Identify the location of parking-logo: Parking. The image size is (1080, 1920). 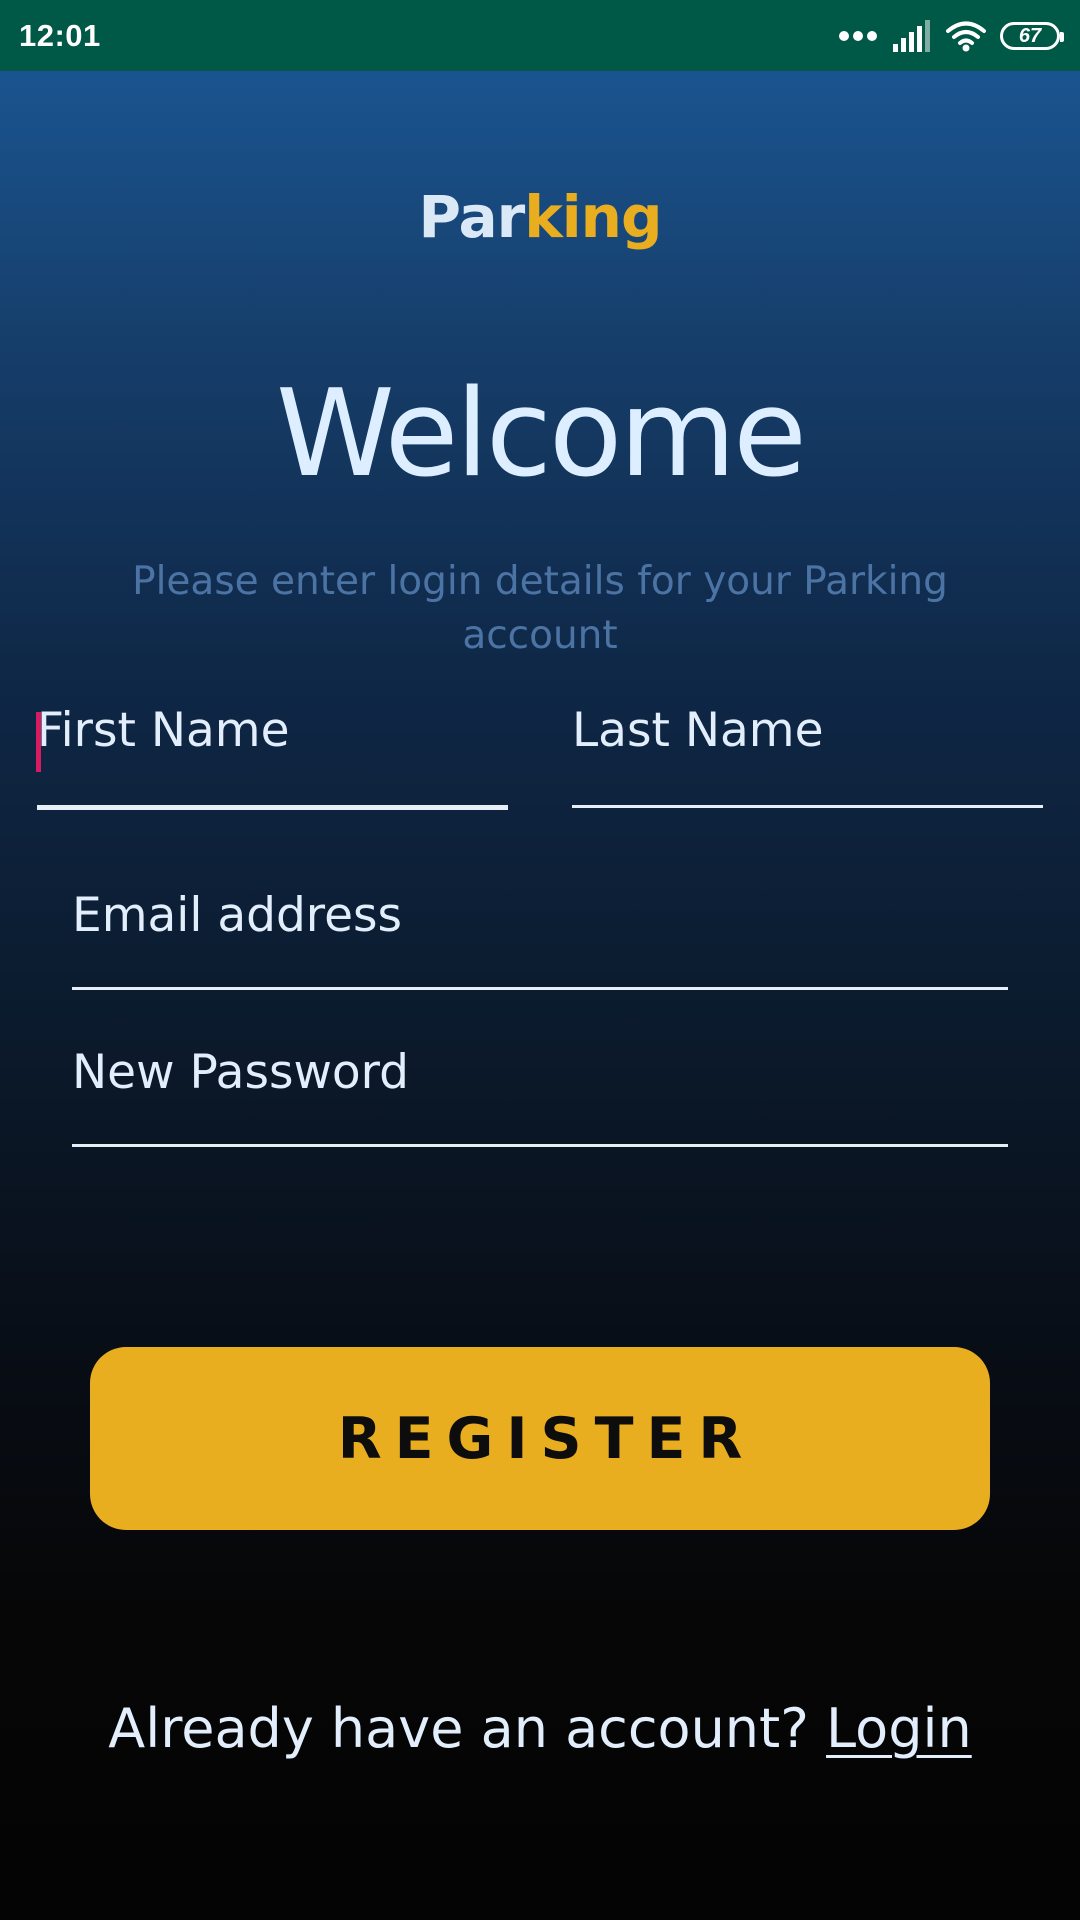
(540, 217).